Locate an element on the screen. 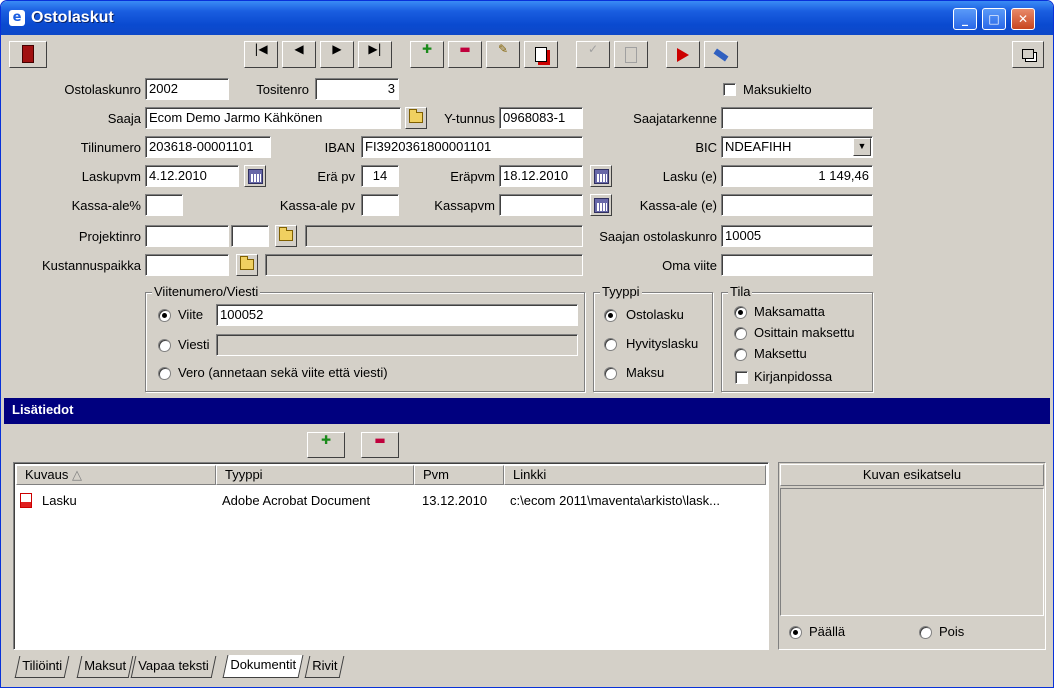  tab-tilioonti: Tiliöinti is located at coordinates (42, 667).